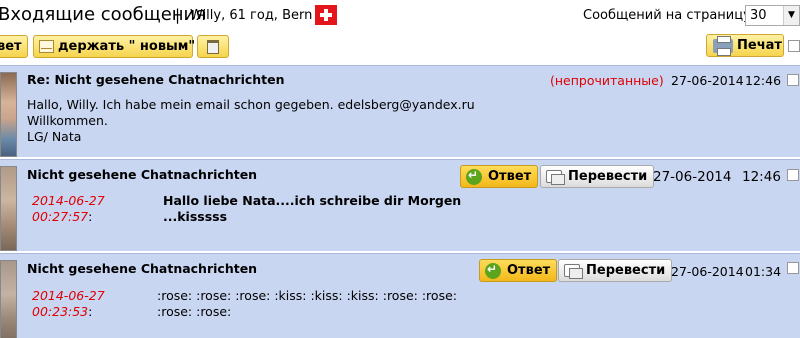  I want to click on print-button: Печат, so click(745, 45).